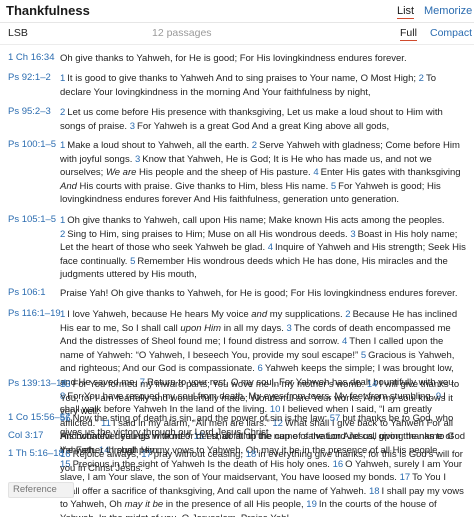  Describe the element at coordinates (159, 314) in the screenshot. I see `verse-text: I love Yahweh, because He hears My voice` at that location.